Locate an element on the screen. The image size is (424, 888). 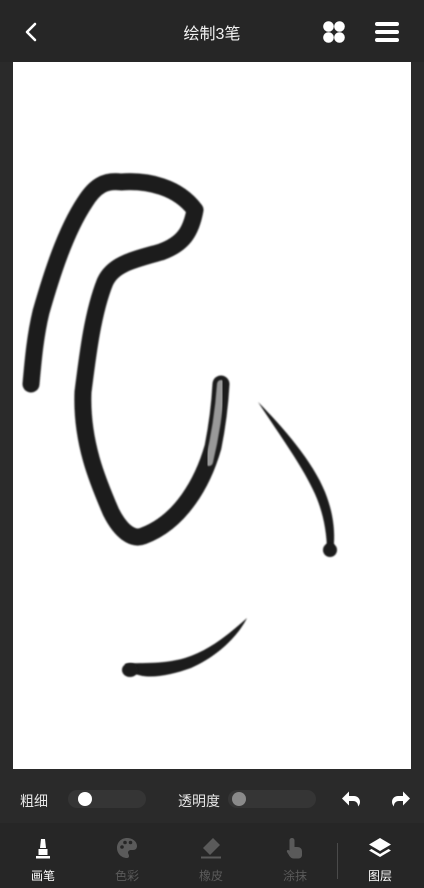
undo-button is located at coordinates (352, 799).